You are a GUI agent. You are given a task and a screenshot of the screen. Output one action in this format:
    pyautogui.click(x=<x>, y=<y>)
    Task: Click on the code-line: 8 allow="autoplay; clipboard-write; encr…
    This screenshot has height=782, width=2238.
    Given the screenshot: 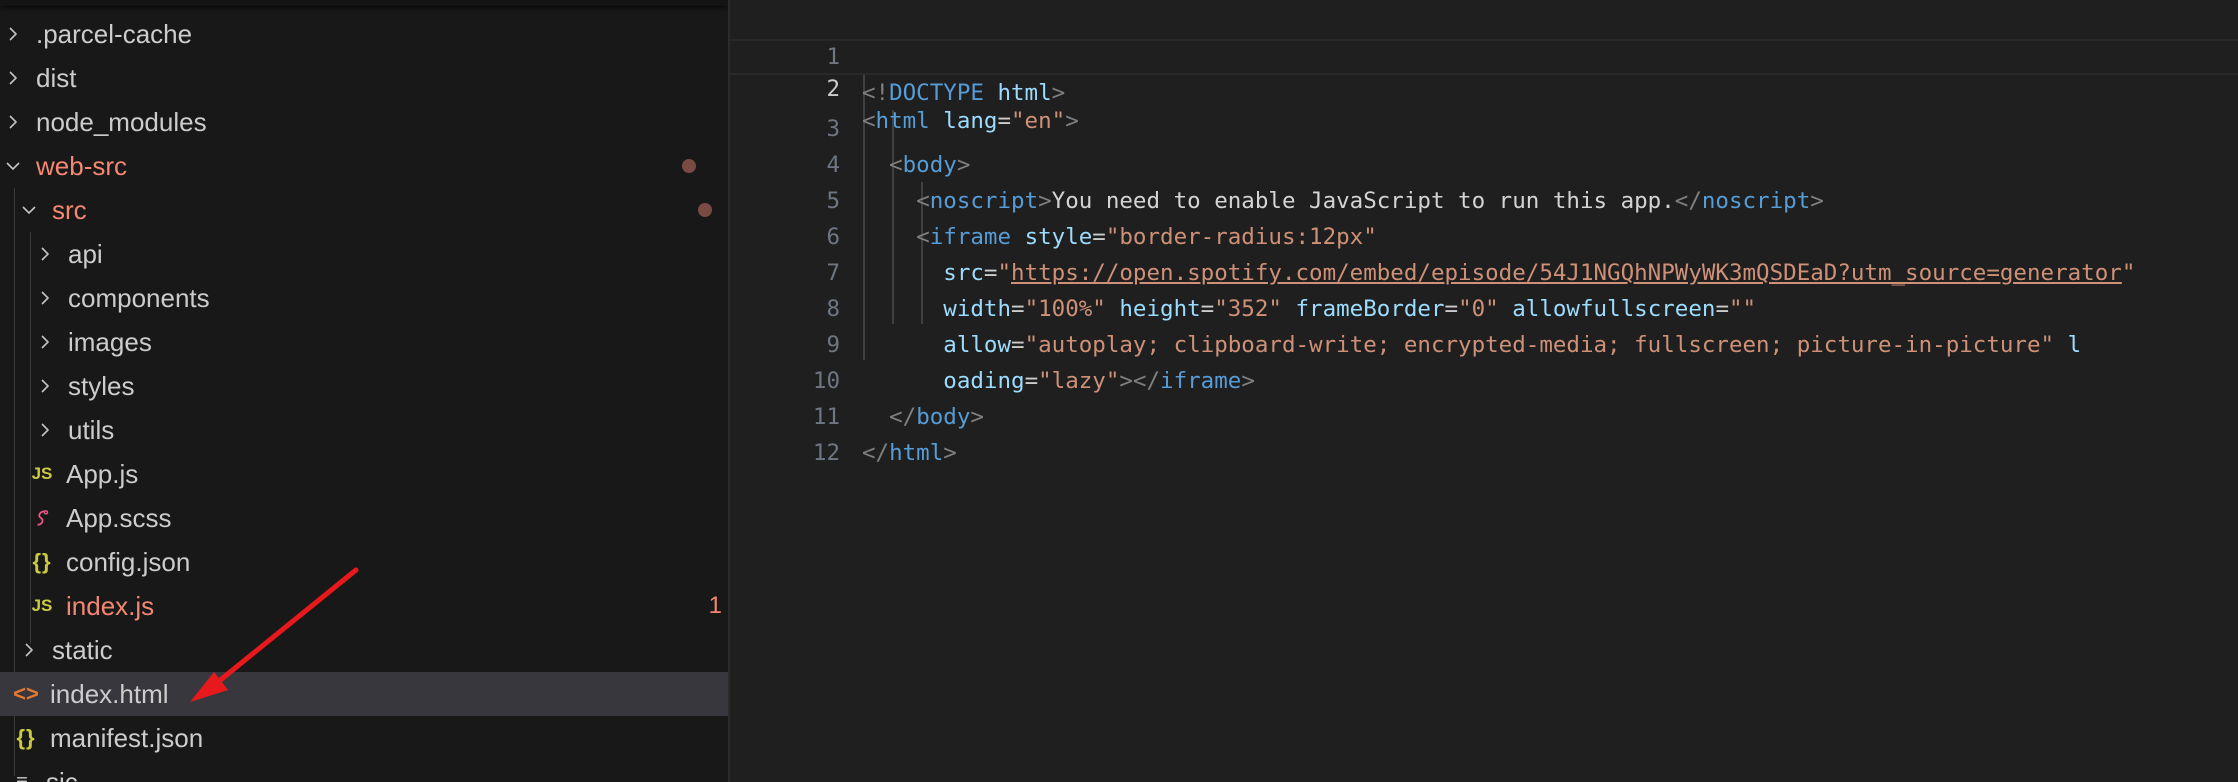 What is the action you would take?
    pyautogui.click(x=1484, y=306)
    